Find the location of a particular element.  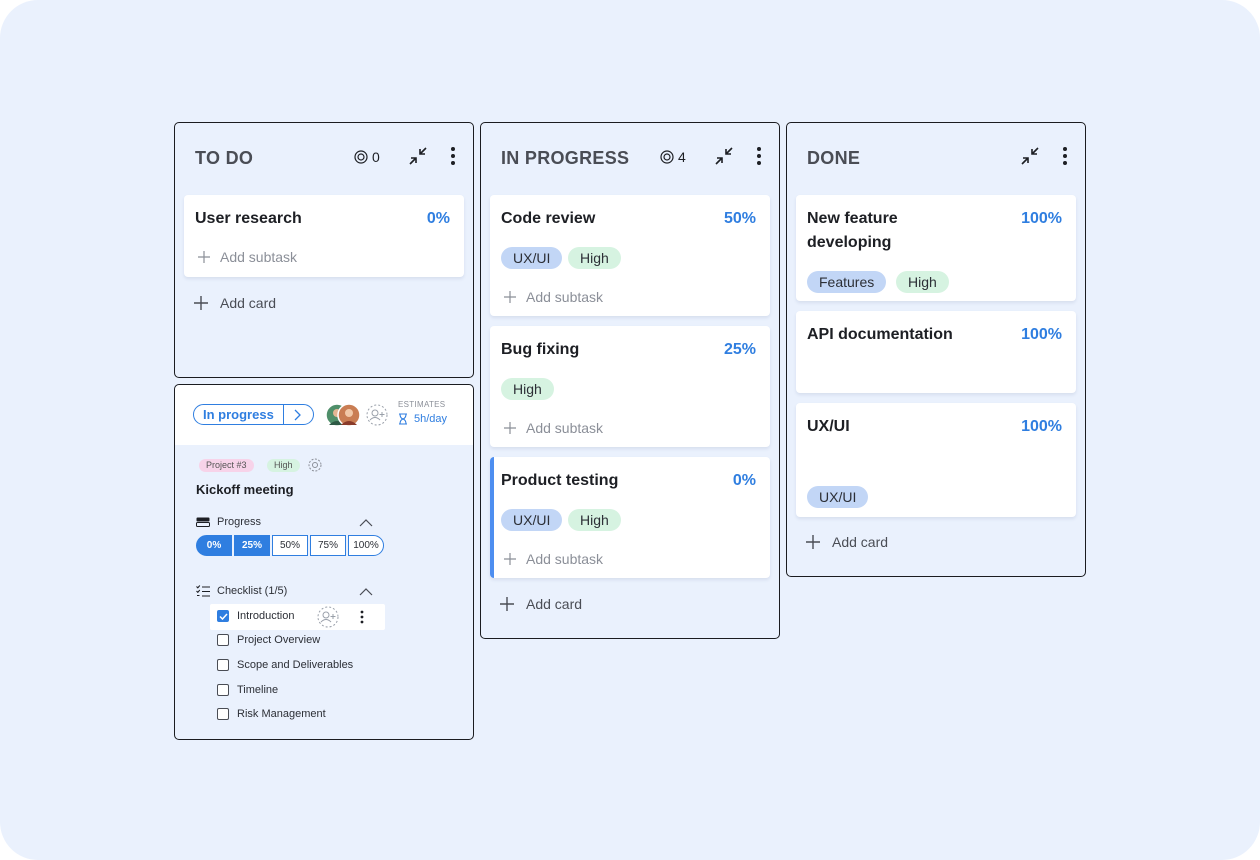

status-label: In progress is located at coordinates (238, 414).